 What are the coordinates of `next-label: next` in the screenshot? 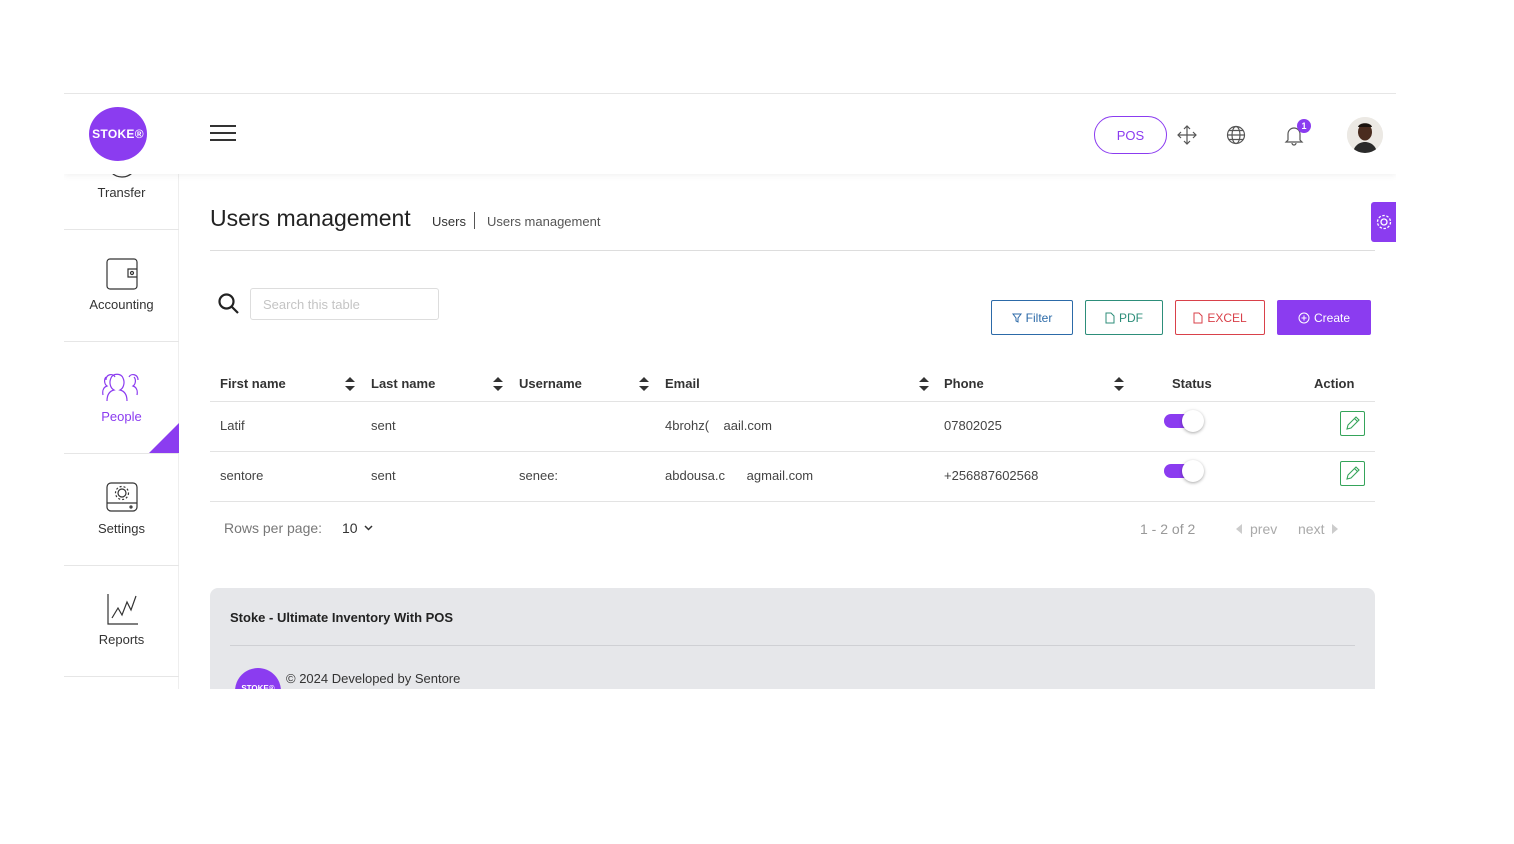 It's located at (1311, 529).